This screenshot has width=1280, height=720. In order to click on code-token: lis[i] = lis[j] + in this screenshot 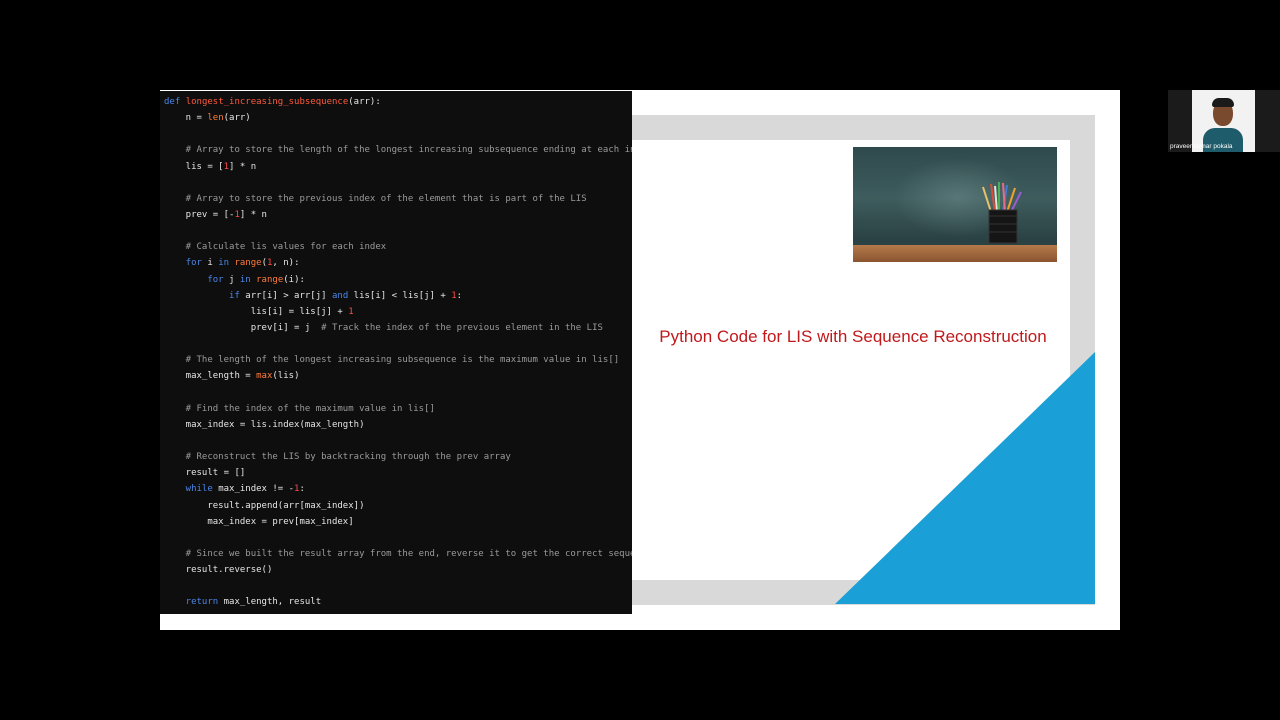, I will do `click(256, 311)`.